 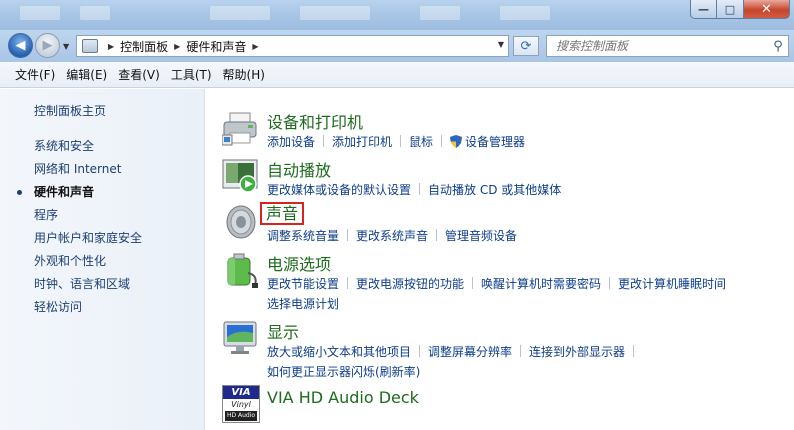 I want to click on arrow-left-icon: ◀, so click(x=20, y=45).